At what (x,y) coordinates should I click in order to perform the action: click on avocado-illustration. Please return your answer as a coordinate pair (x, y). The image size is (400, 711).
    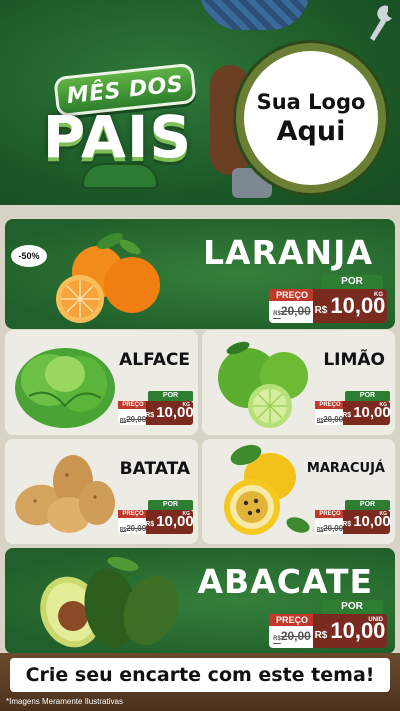
    Looking at the image, I should click on (109, 602).